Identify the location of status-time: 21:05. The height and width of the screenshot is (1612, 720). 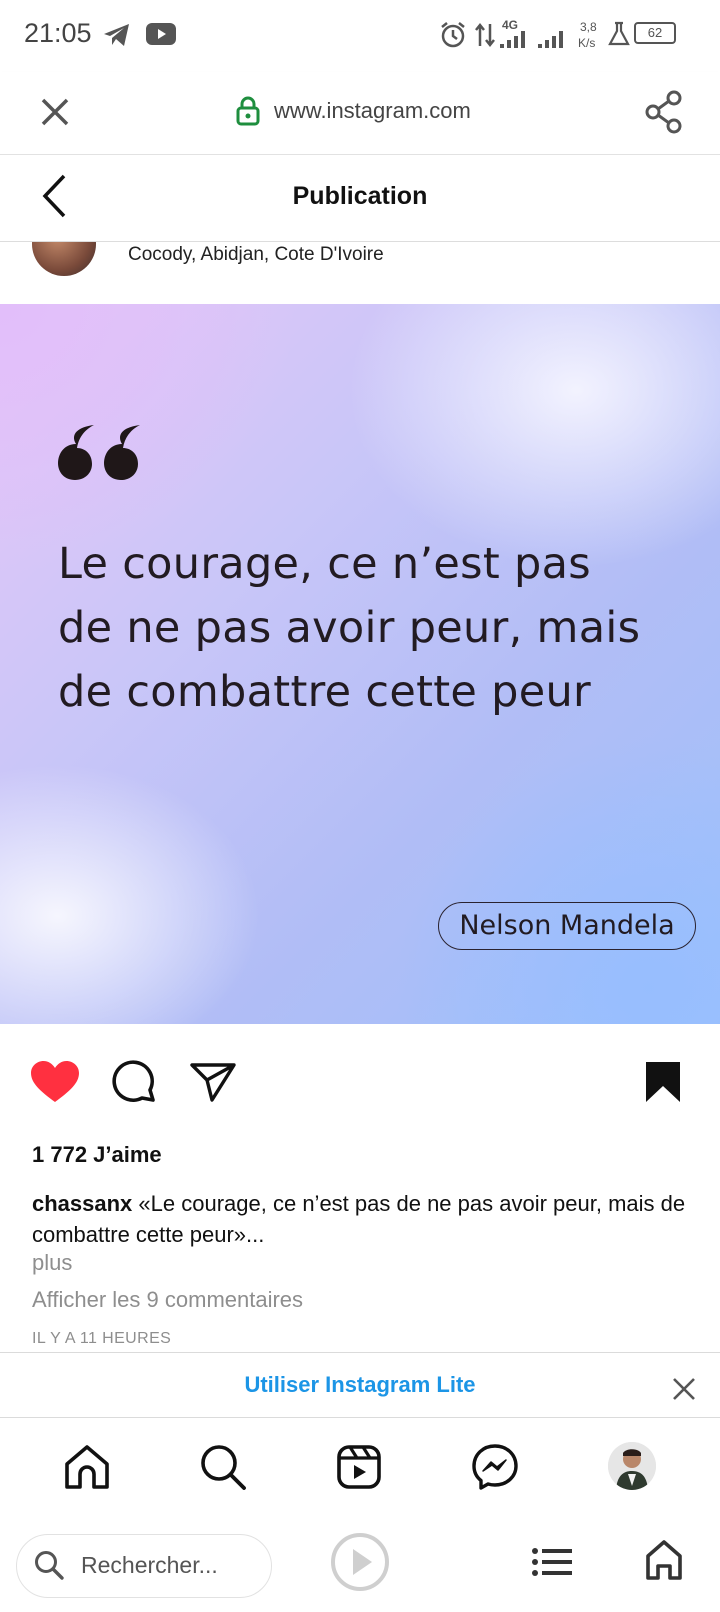
(58, 33).